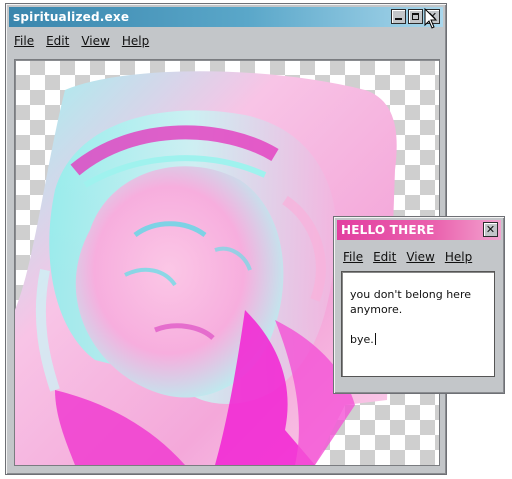 The image size is (512, 479). I want to click on dialog-menu-view: View, so click(420, 257).